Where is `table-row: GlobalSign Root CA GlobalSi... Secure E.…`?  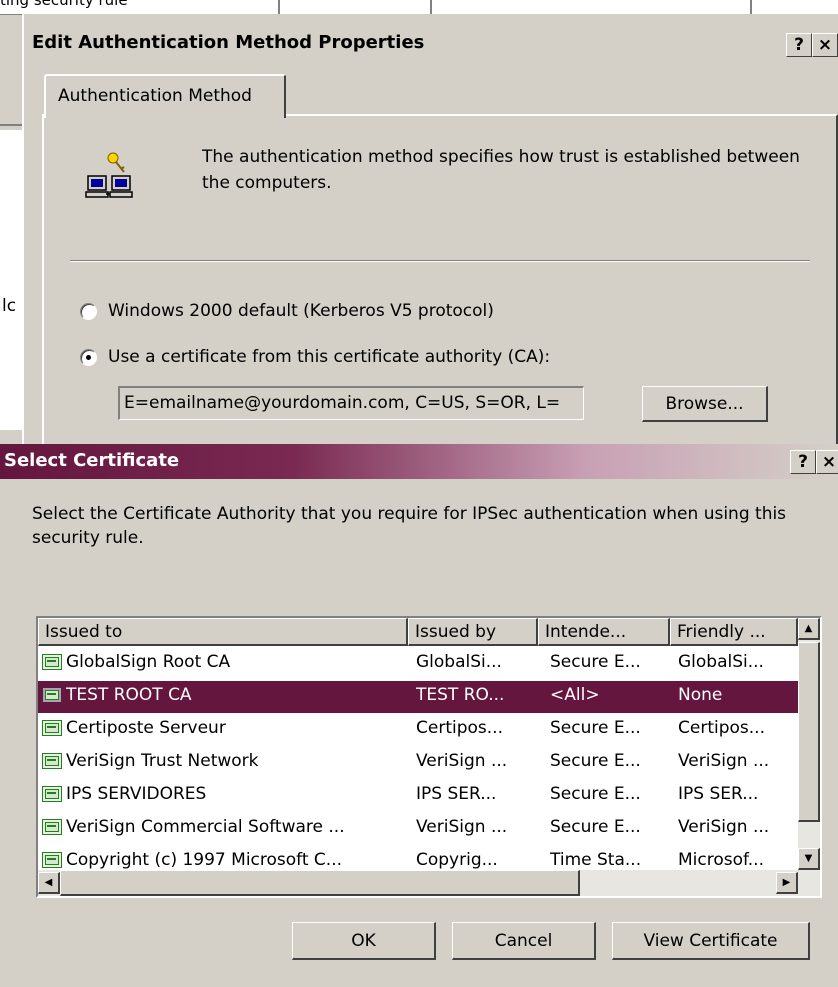
table-row: GlobalSign Root CA GlobalSi... Secure E.… is located at coordinates (418, 664).